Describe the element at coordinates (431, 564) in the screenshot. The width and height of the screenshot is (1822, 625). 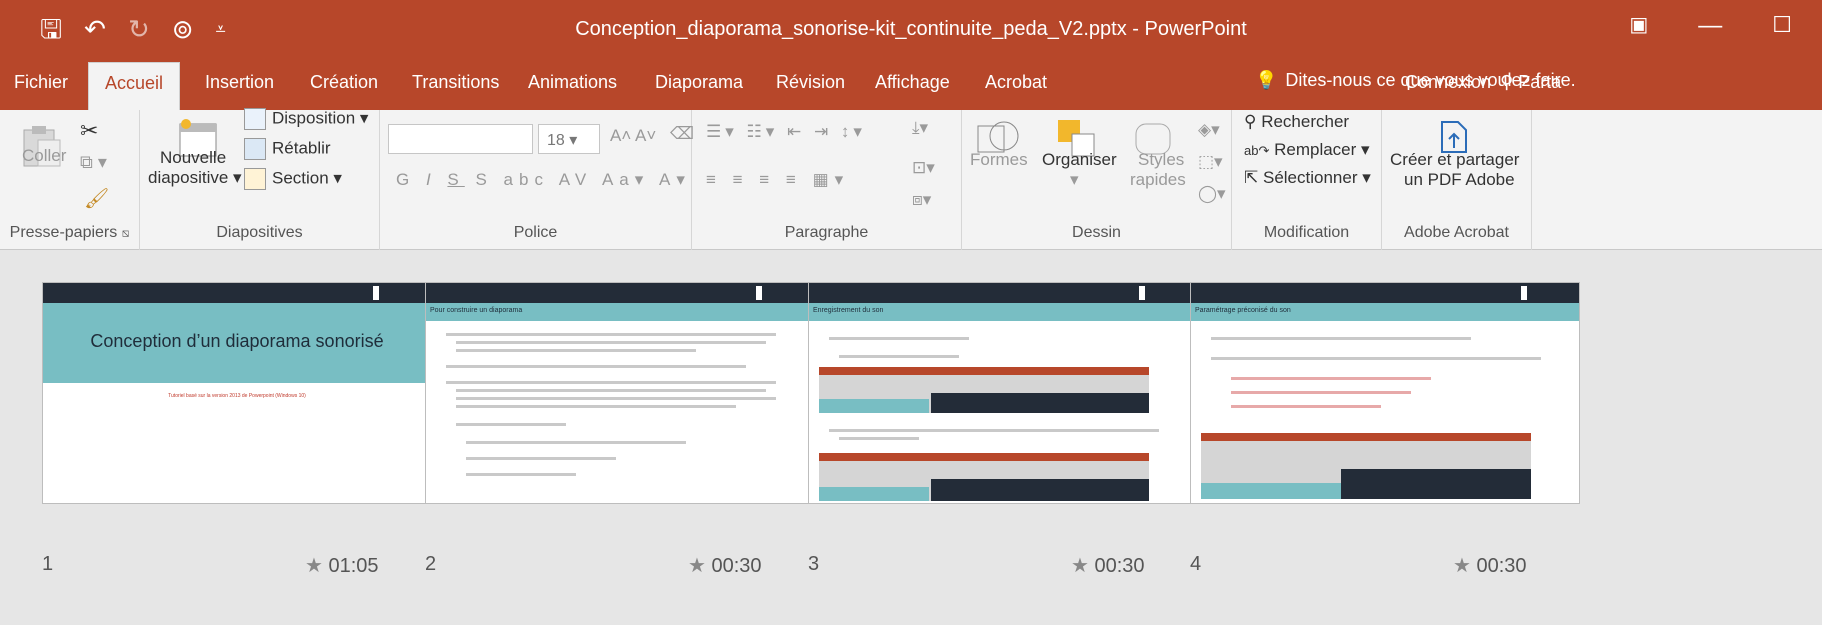
I see `slide-number-2: 2` at that location.